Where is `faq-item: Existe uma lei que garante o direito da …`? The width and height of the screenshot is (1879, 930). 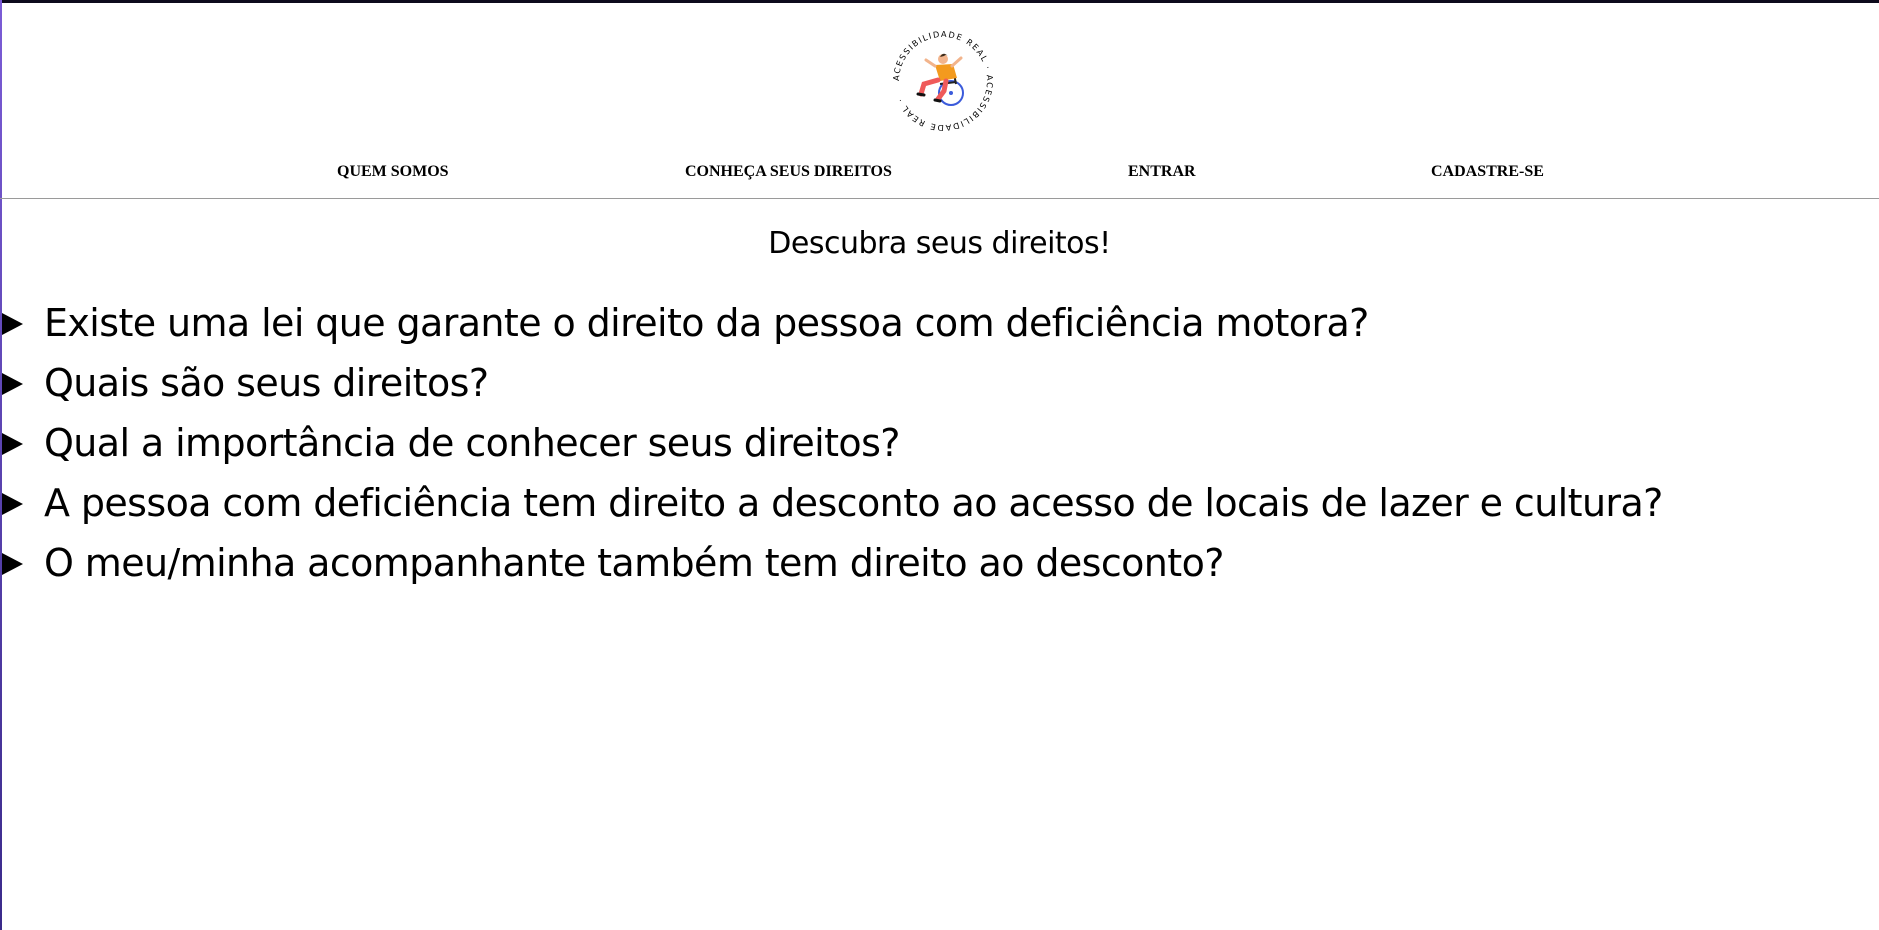 faq-item: Existe uma lei que garante o direito da … is located at coordinates (939, 328).